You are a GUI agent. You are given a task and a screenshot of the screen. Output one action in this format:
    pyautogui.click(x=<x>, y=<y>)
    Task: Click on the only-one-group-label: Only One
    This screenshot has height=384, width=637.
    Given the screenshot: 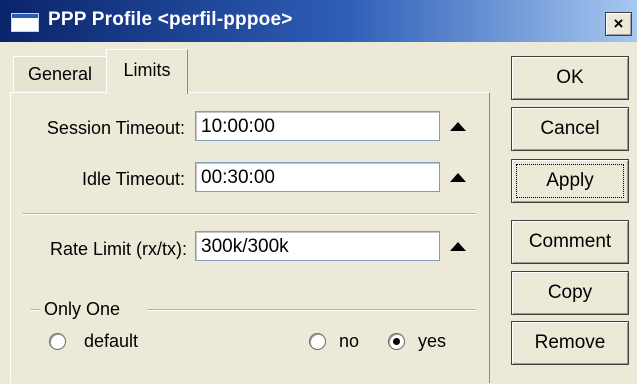 What is the action you would take?
    pyautogui.click(x=82, y=309)
    